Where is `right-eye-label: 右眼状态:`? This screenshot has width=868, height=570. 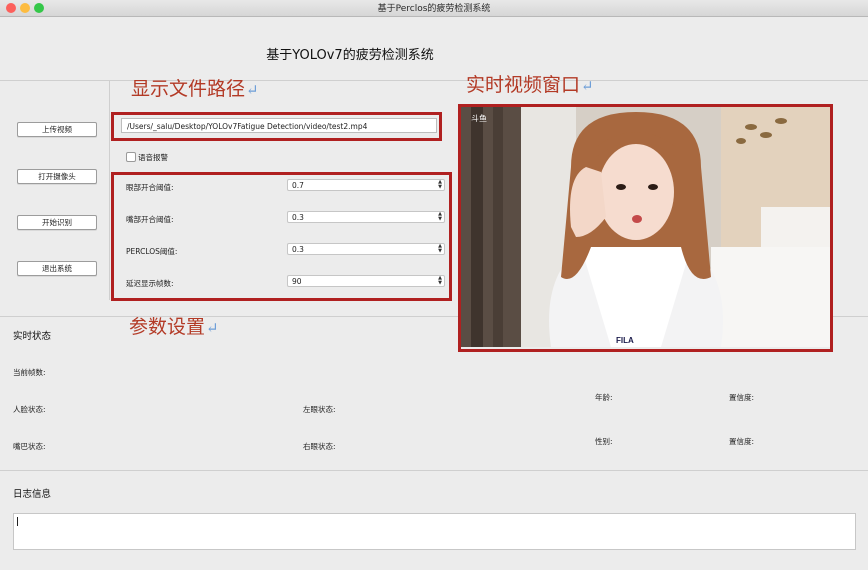
right-eye-label: 右眼状态: is located at coordinates (319, 446).